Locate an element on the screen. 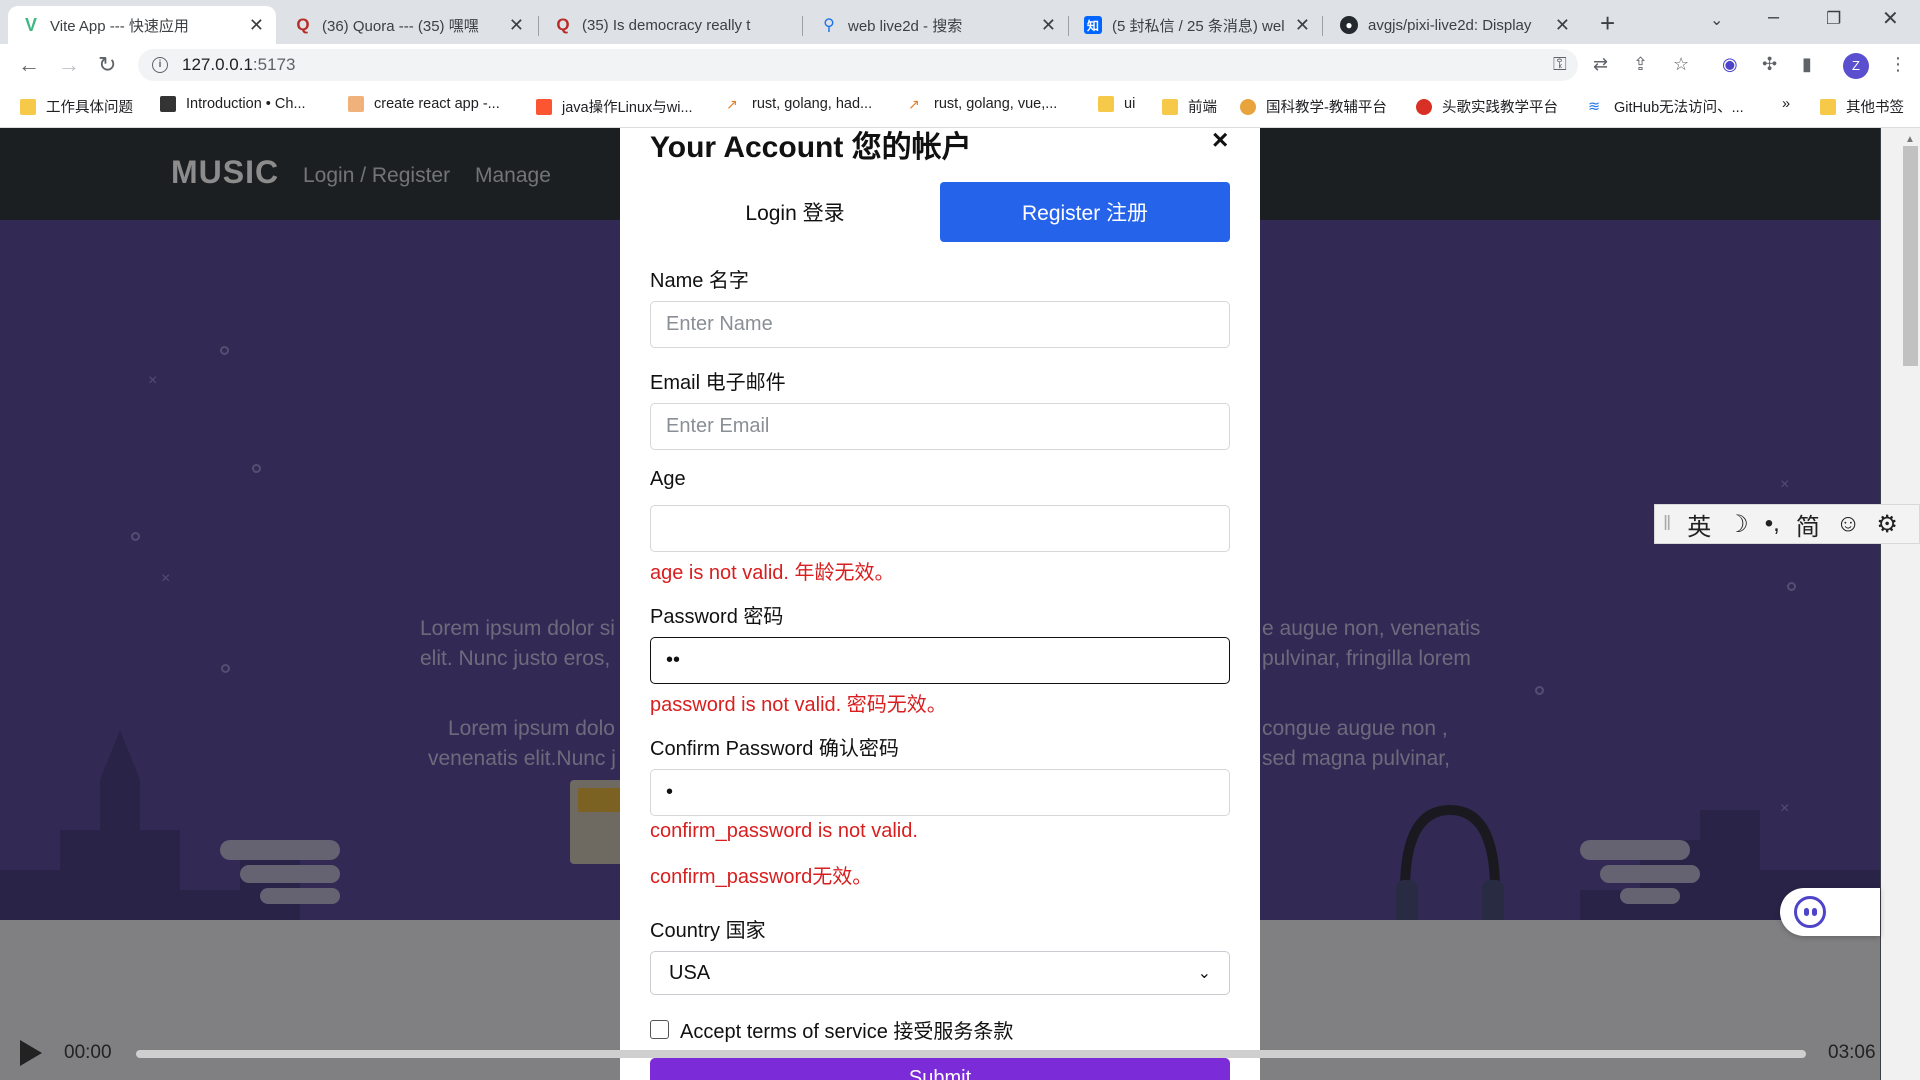 The image size is (1920, 1080). tab-title: avgjs/pixi-live2d: Display is located at coordinates (1450, 25).